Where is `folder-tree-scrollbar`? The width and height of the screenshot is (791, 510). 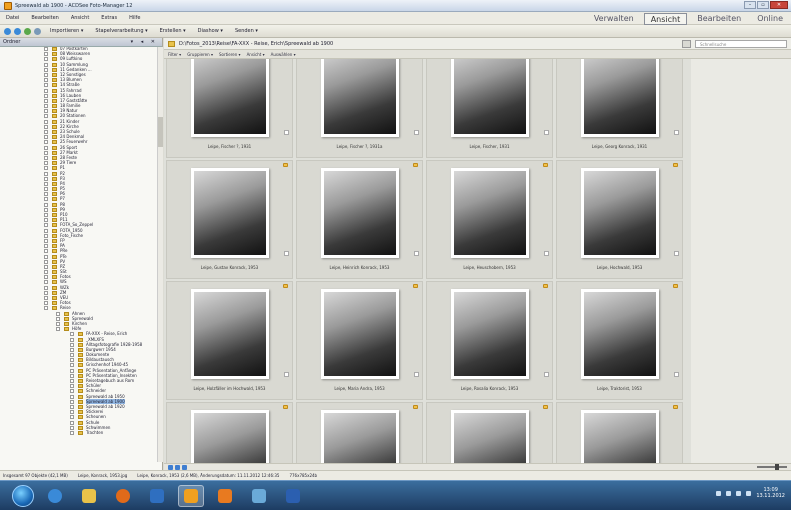 folder-tree-scrollbar is located at coordinates (160, 254).